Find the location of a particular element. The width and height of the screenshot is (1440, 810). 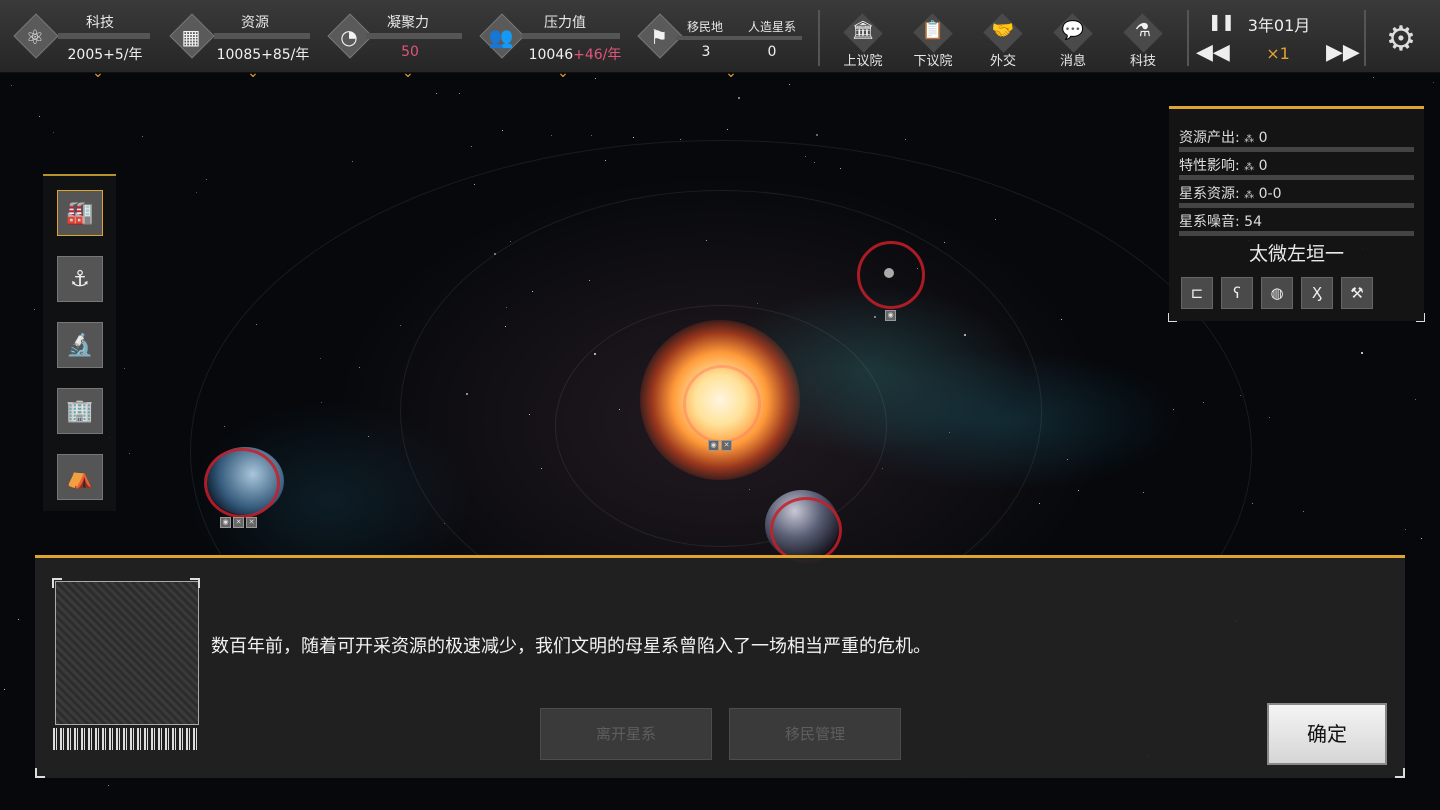

stat-pressure-value: 10046+46/年 is located at coordinates (575, 54).